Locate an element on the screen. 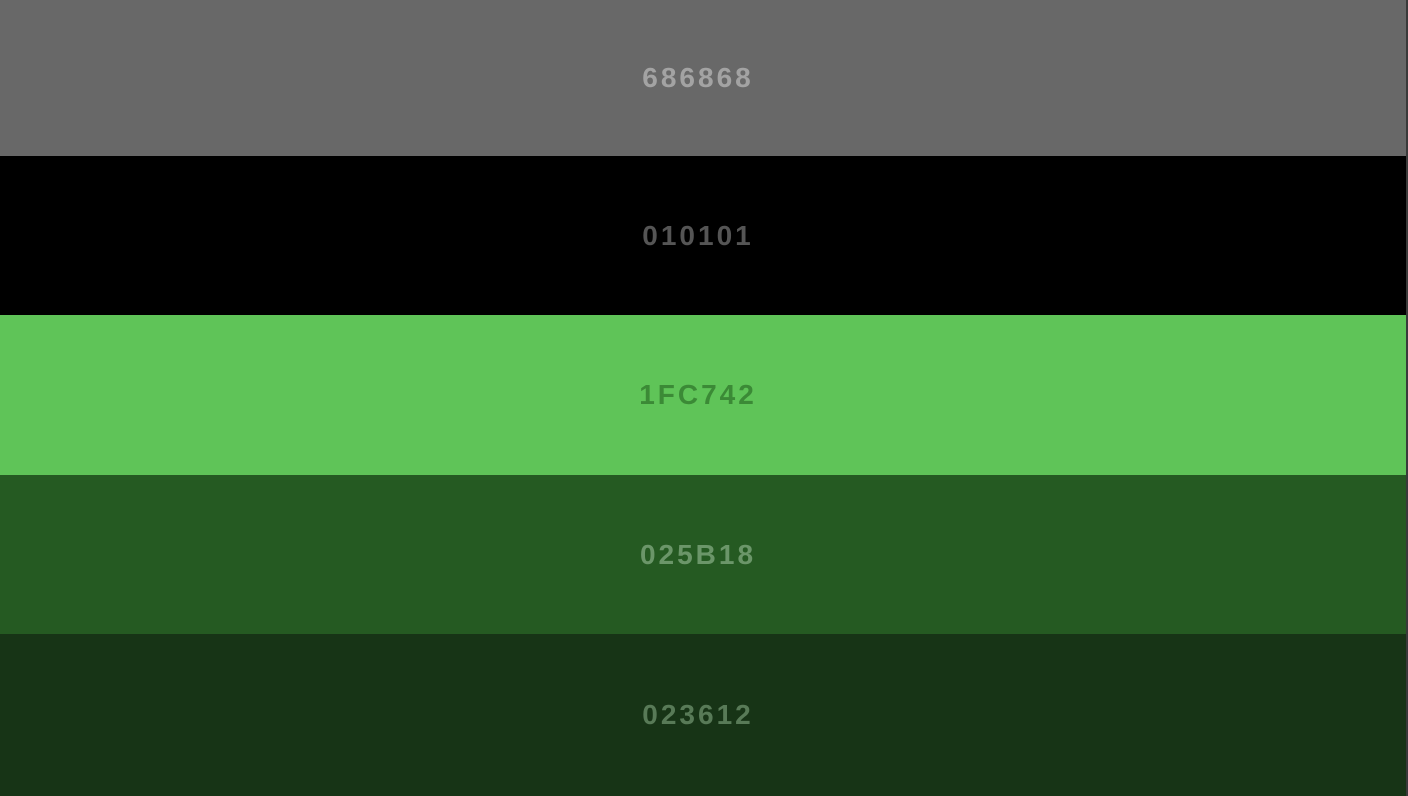 The image size is (1408, 796). swatch-hex-label: 023612 is located at coordinates (698, 714).